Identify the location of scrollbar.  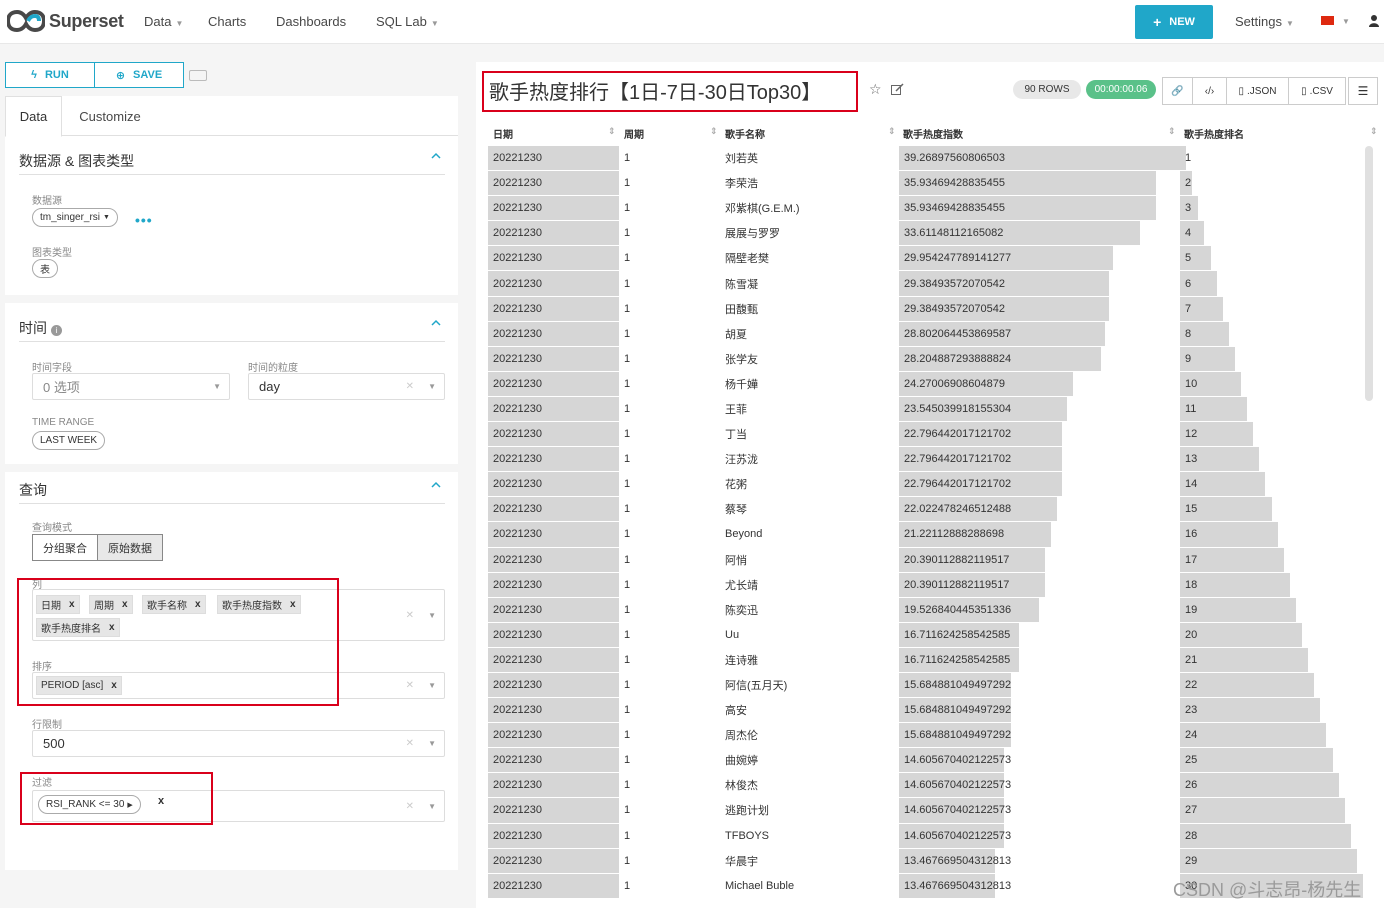
(1369, 273).